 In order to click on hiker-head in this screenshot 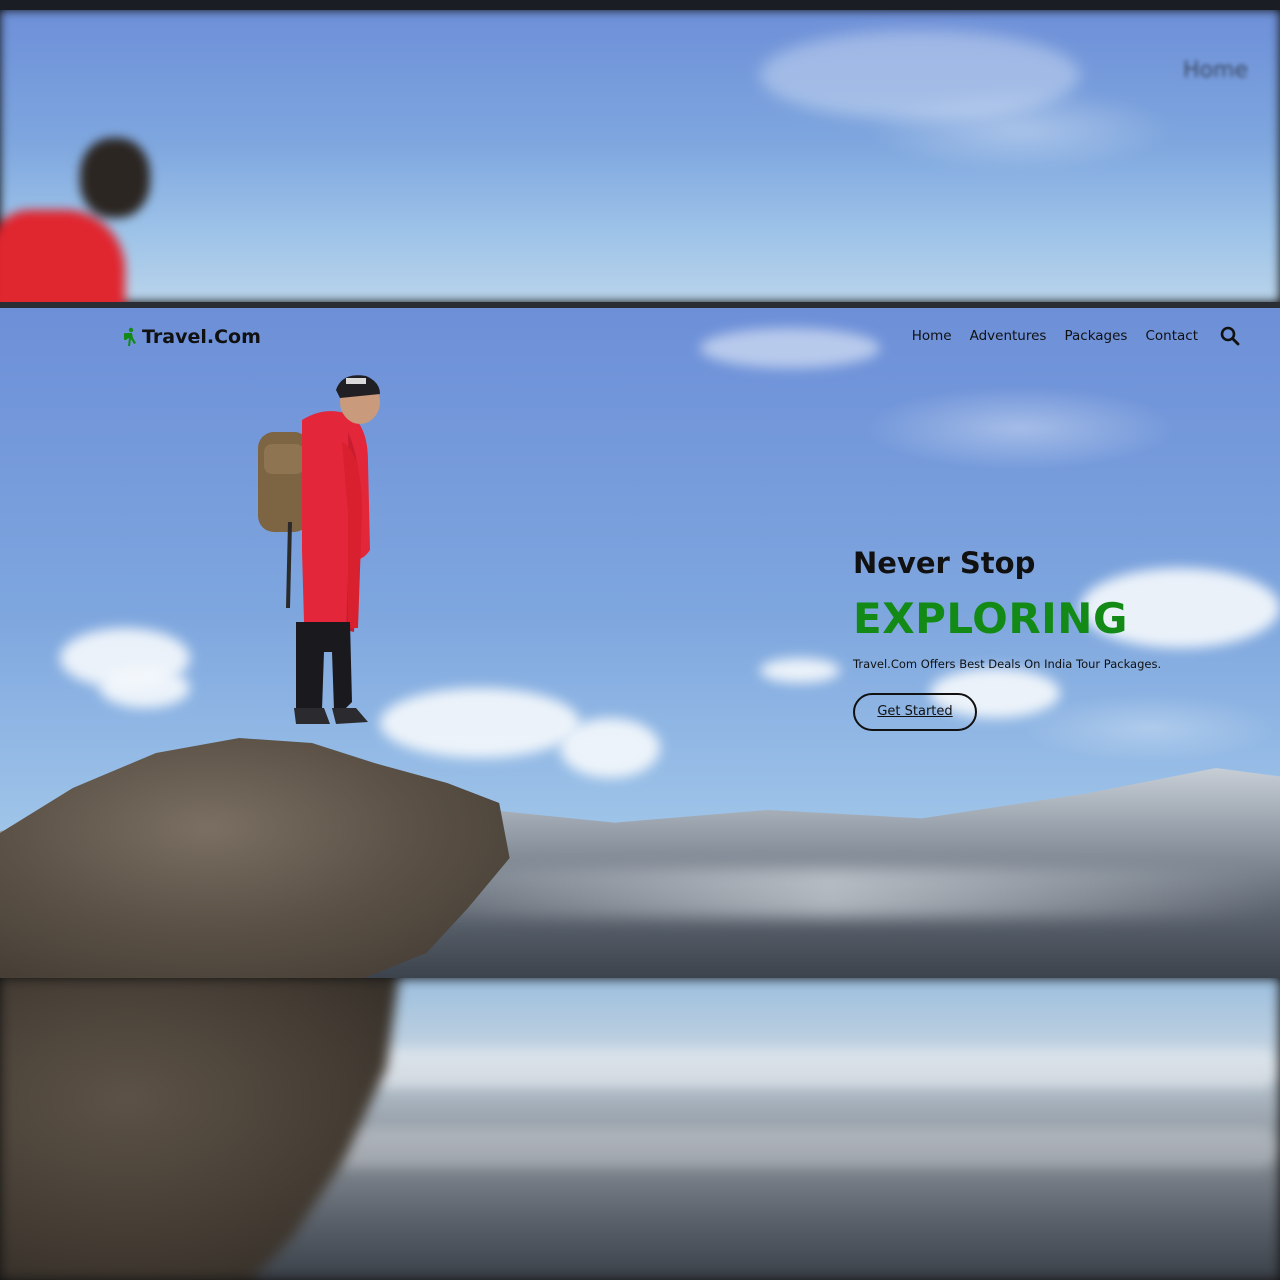, I will do `click(115, 178)`.